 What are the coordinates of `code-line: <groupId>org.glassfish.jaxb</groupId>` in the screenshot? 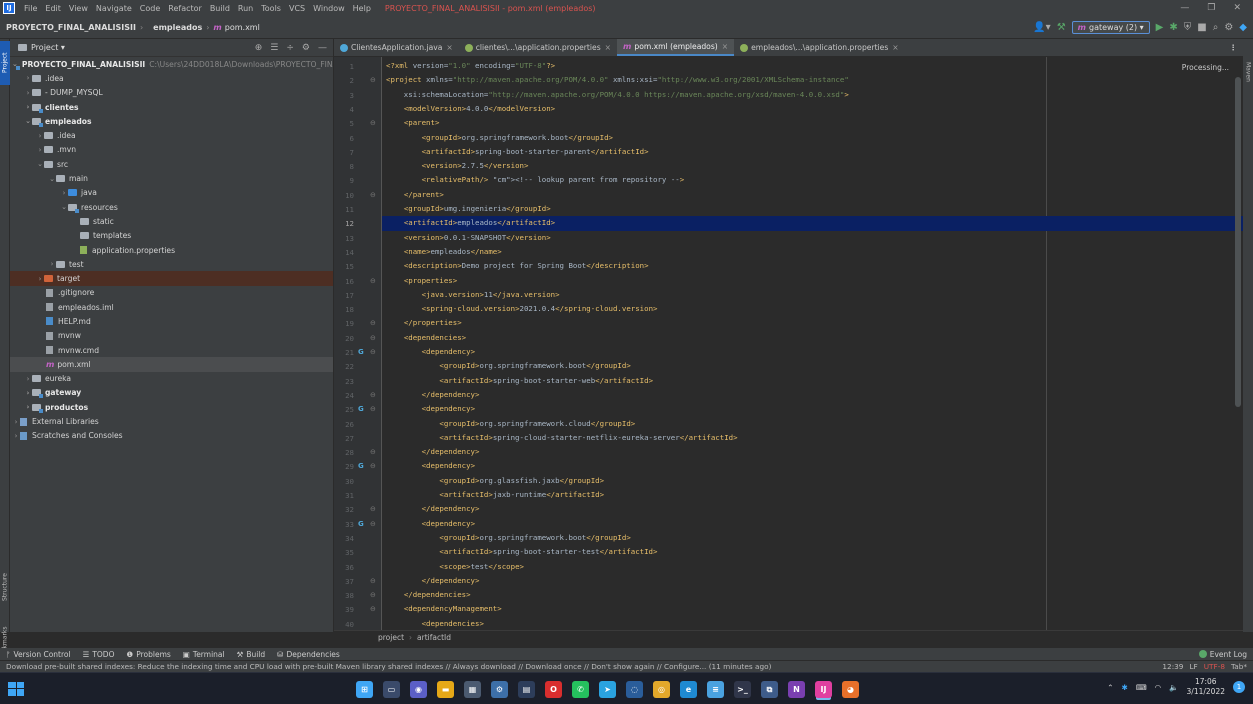 It's located at (812, 481).